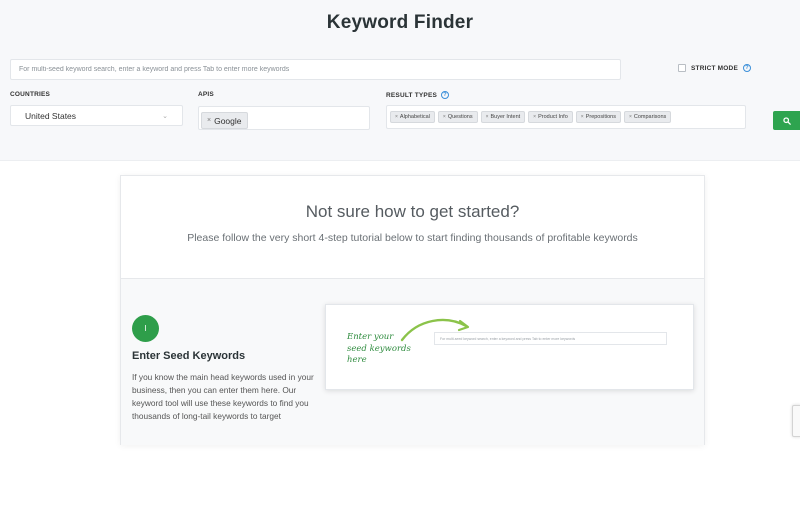 The width and height of the screenshot is (800, 530). I want to click on result-type-label: Comparisons, so click(650, 117).